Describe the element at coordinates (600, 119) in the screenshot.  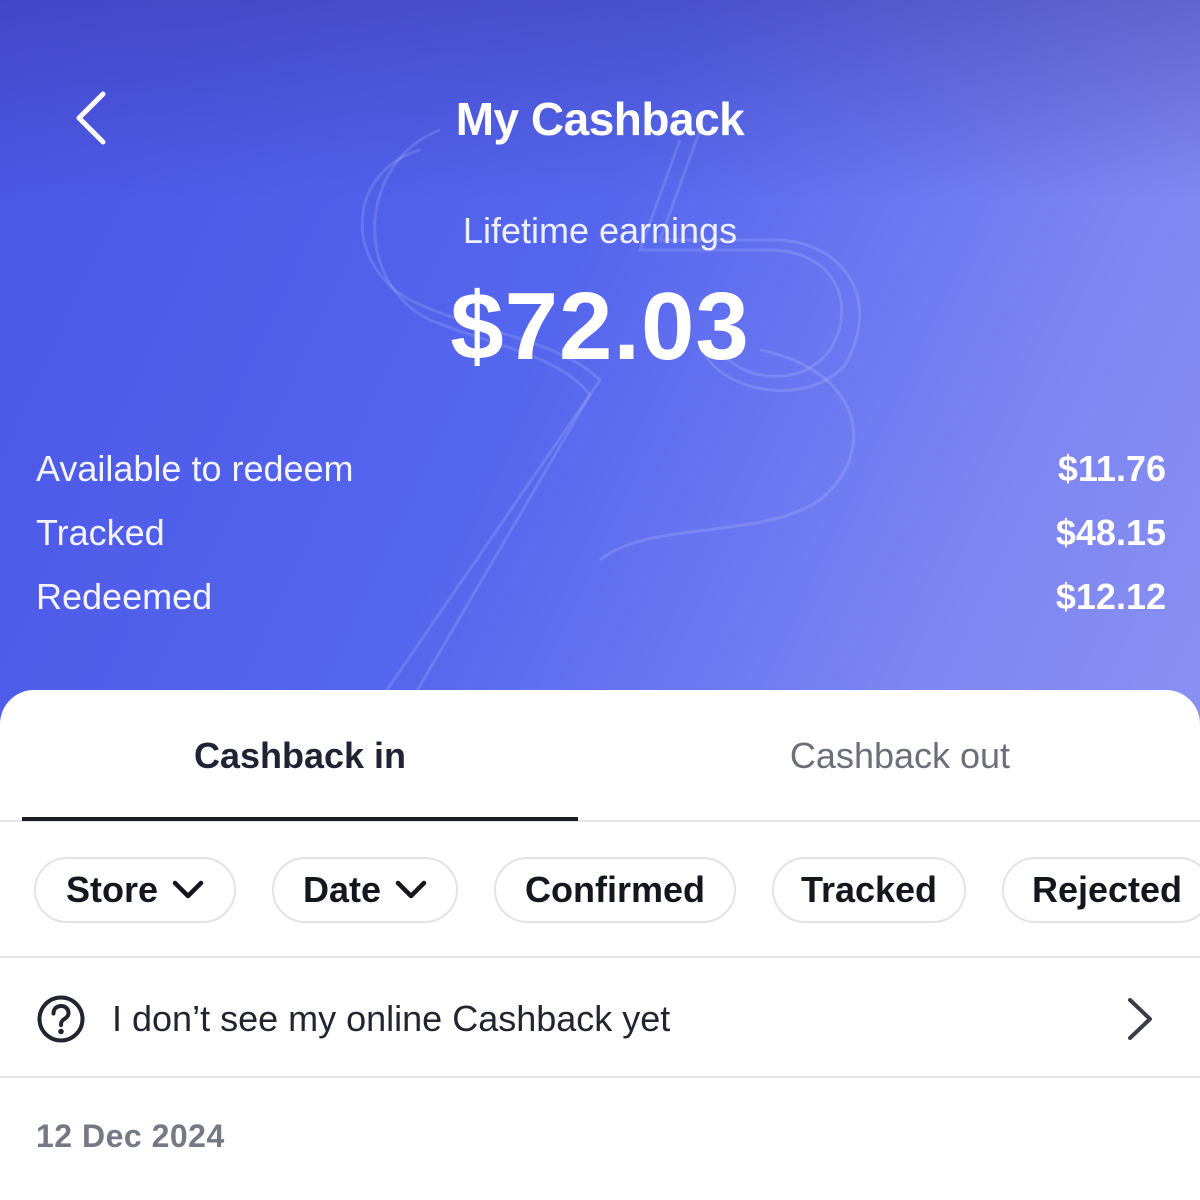
I see `page-title: My Cashback` at that location.